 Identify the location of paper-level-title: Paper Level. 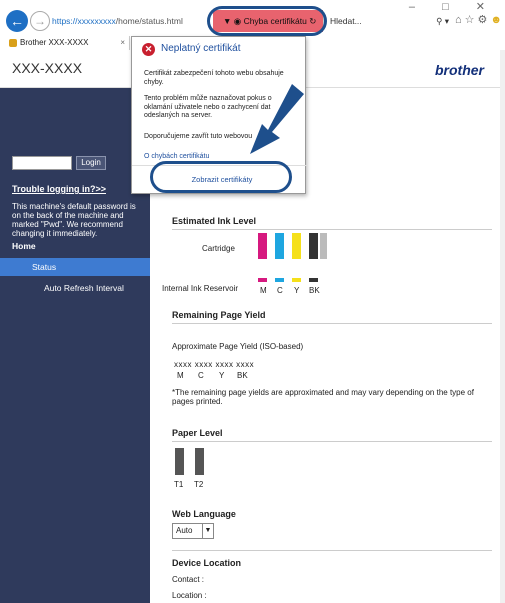
(197, 433).